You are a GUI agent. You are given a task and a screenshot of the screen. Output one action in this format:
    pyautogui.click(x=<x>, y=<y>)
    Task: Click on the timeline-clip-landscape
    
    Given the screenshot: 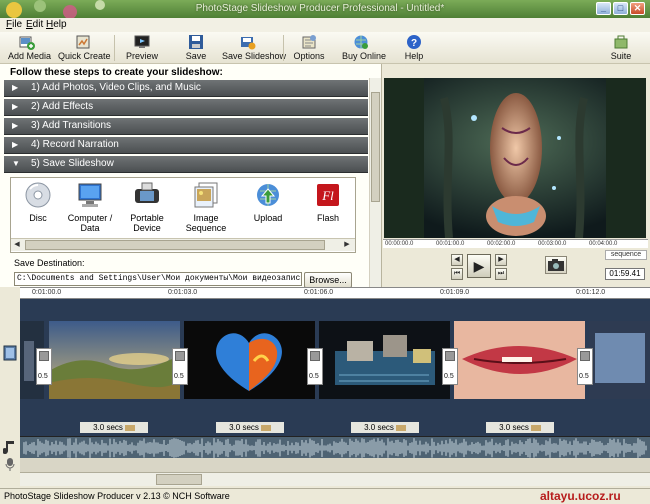 What is the action you would take?
    pyautogui.click(x=114, y=360)
    